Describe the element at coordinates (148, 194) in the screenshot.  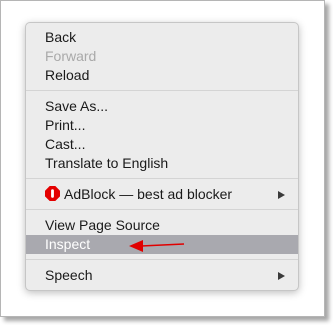
I see `menu-item-adblock-label: AdBlock — best ad blocker` at that location.